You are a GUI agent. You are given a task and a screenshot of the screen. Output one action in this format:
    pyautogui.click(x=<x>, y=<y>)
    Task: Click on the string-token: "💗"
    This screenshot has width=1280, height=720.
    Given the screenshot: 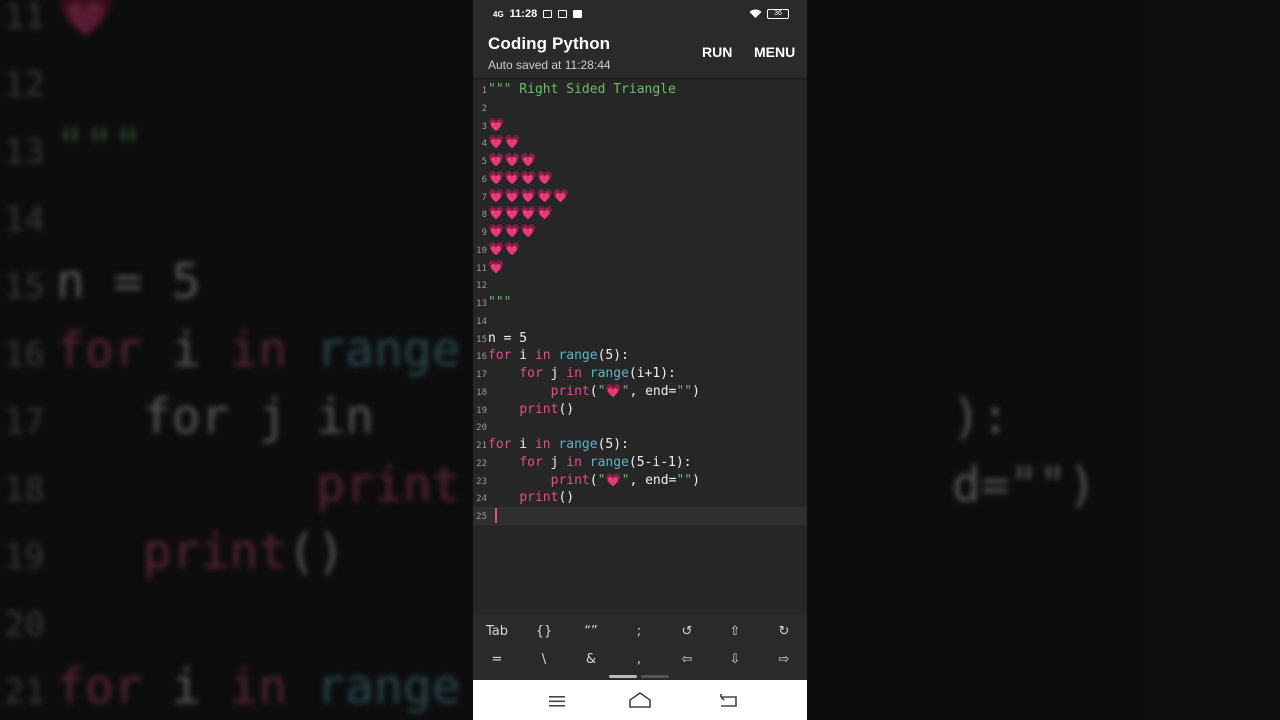 What is the action you would take?
    pyautogui.click(x=613, y=391)
    